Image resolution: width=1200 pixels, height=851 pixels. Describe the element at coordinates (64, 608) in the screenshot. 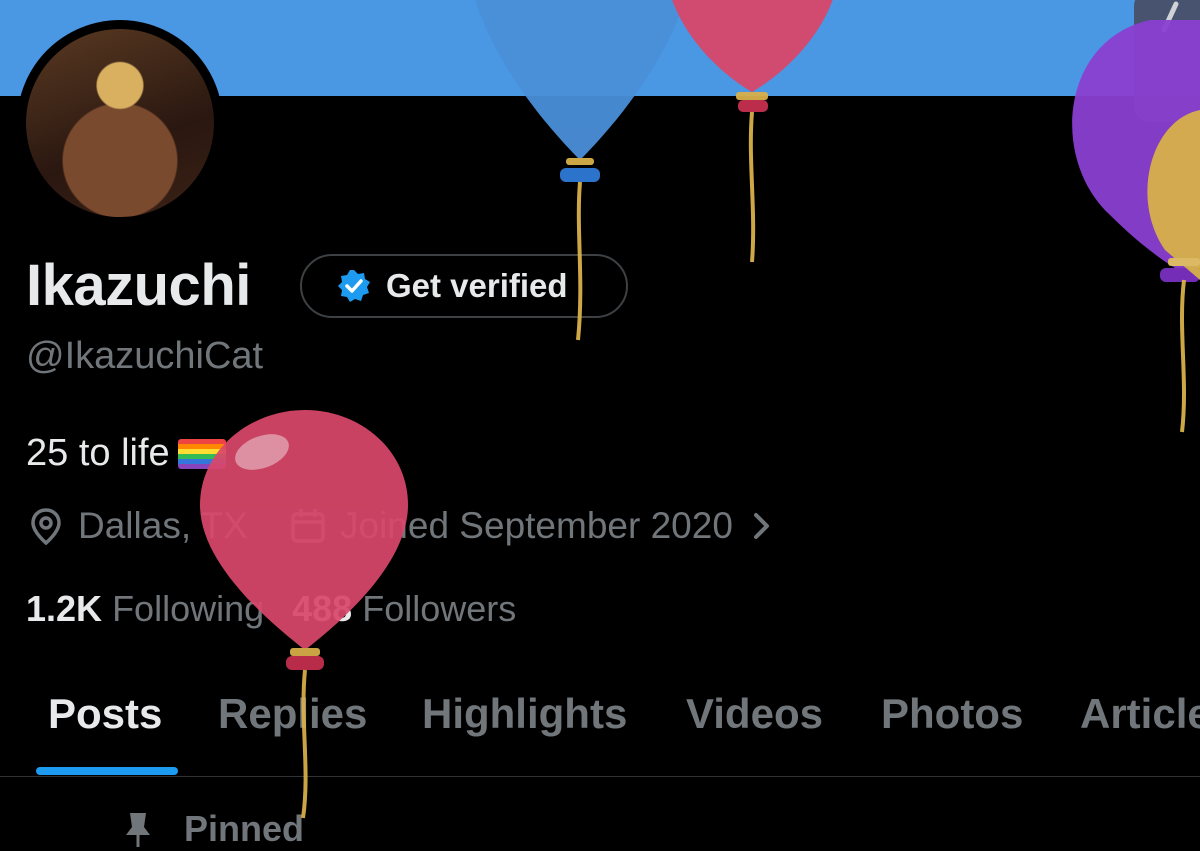

I see `following-count: 1.2K` at that location.